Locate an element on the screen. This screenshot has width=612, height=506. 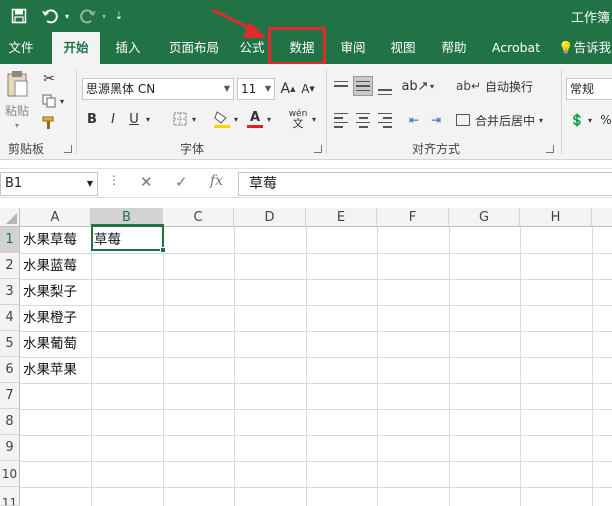
tab-tell-me: 💡告诉我 is located at coordinates (585, 48).